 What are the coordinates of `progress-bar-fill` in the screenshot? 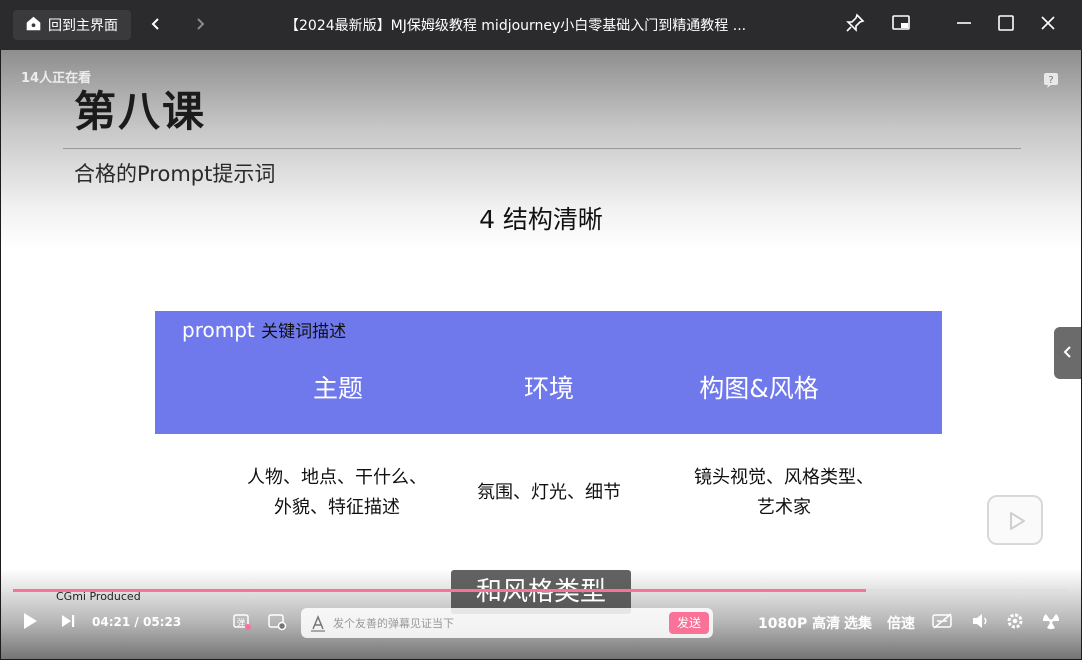 It's located at (440, 590).